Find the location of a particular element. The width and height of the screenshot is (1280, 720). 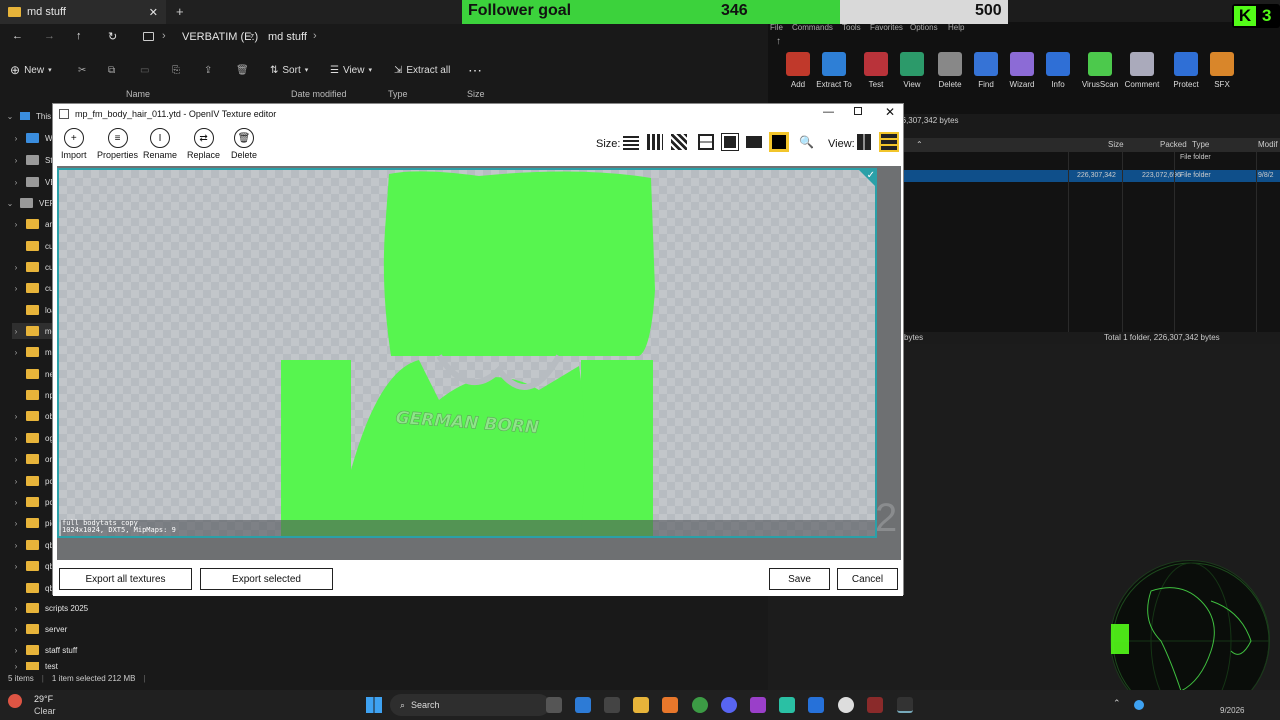

back-arrow-icon: ← is located at coordinates (17, 36).